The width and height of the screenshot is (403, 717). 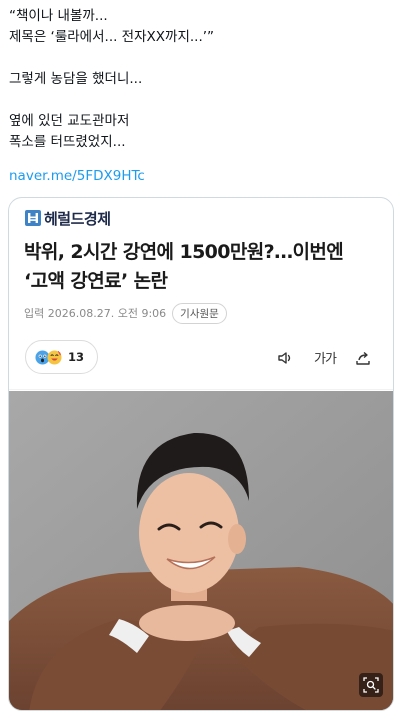 I want to click on cheer-emoji-icon, so click(x=54, y=357).